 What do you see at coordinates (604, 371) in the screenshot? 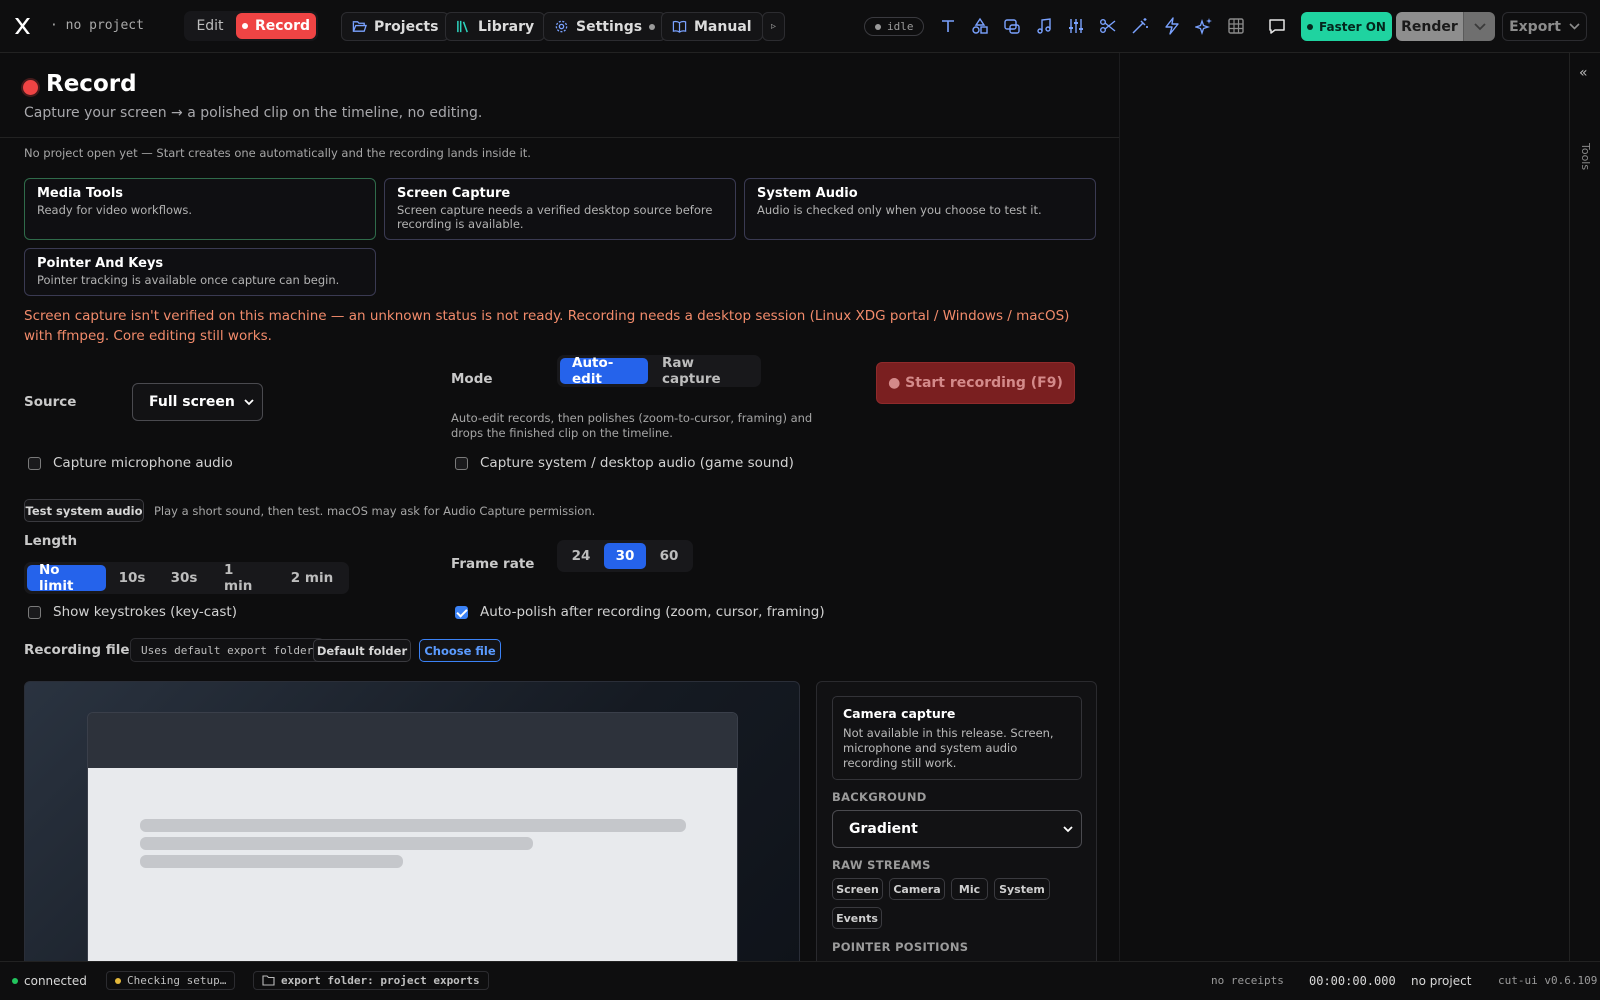
I see `mode-auto-edit: Auto-edit` at bounding box center [604, 371].